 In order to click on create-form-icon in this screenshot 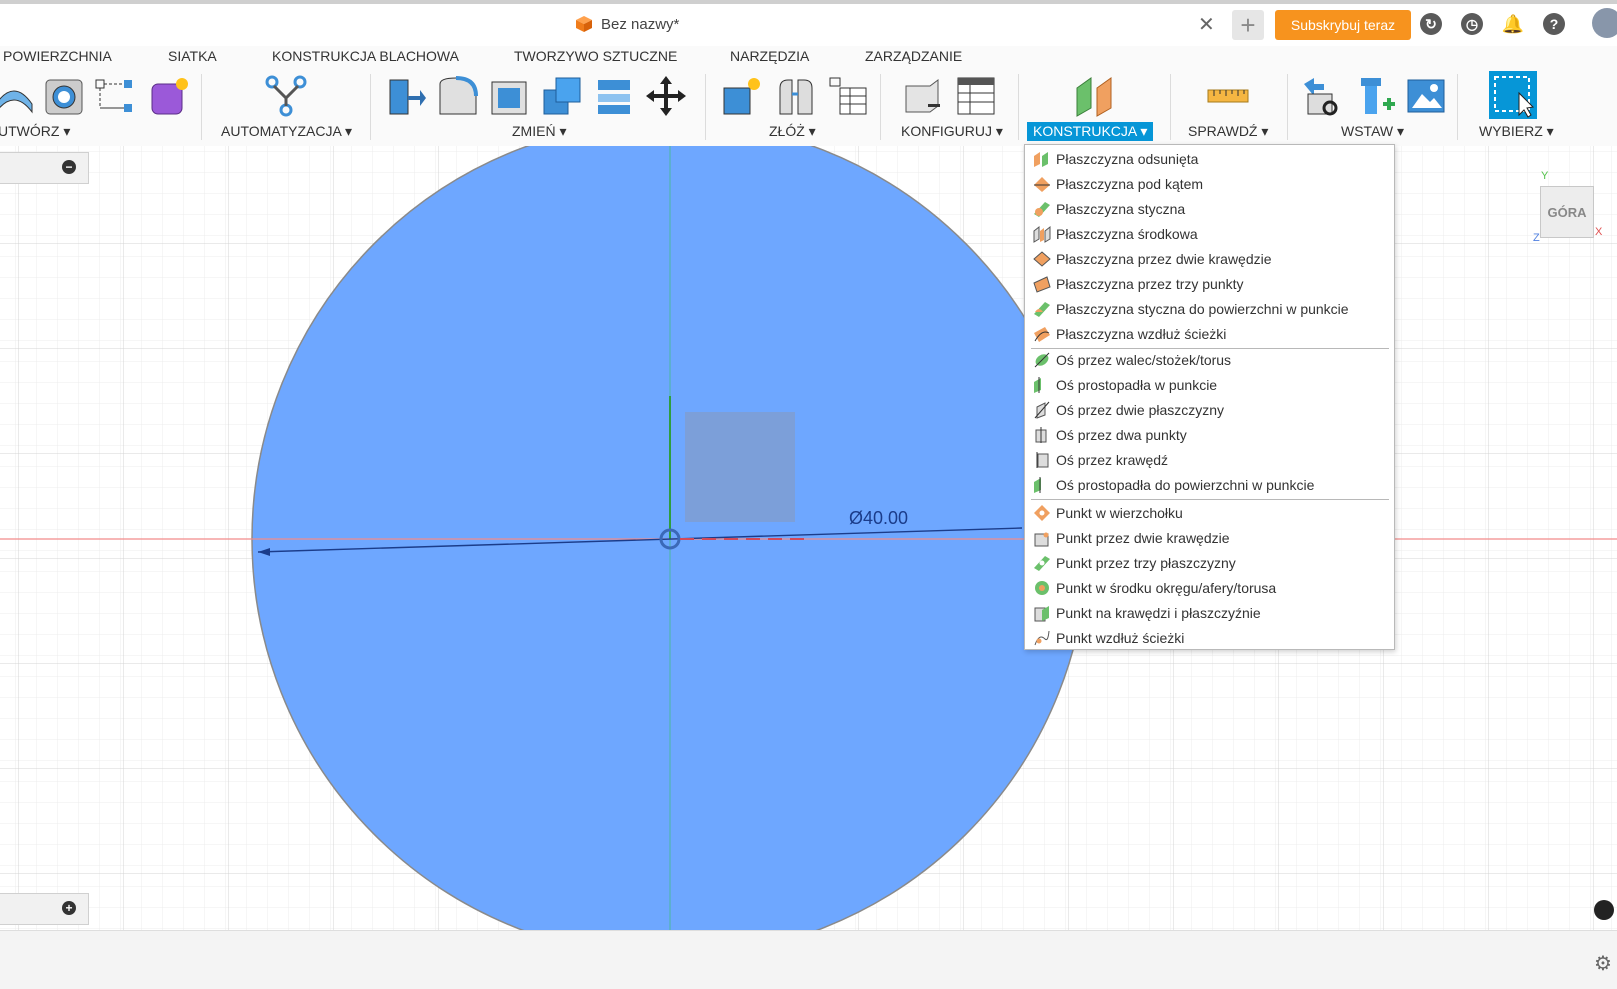, I will do `click(18, 96)`.